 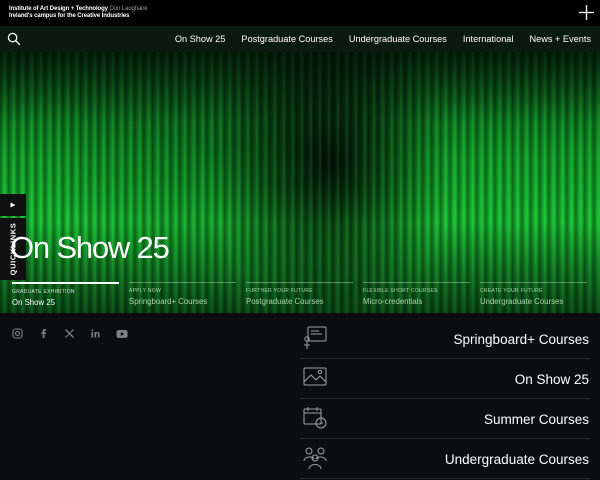 What do you see at coordinates (300, 87) in the screenshot?
I see `hero-fade-top` at bounding box center [300, 87].